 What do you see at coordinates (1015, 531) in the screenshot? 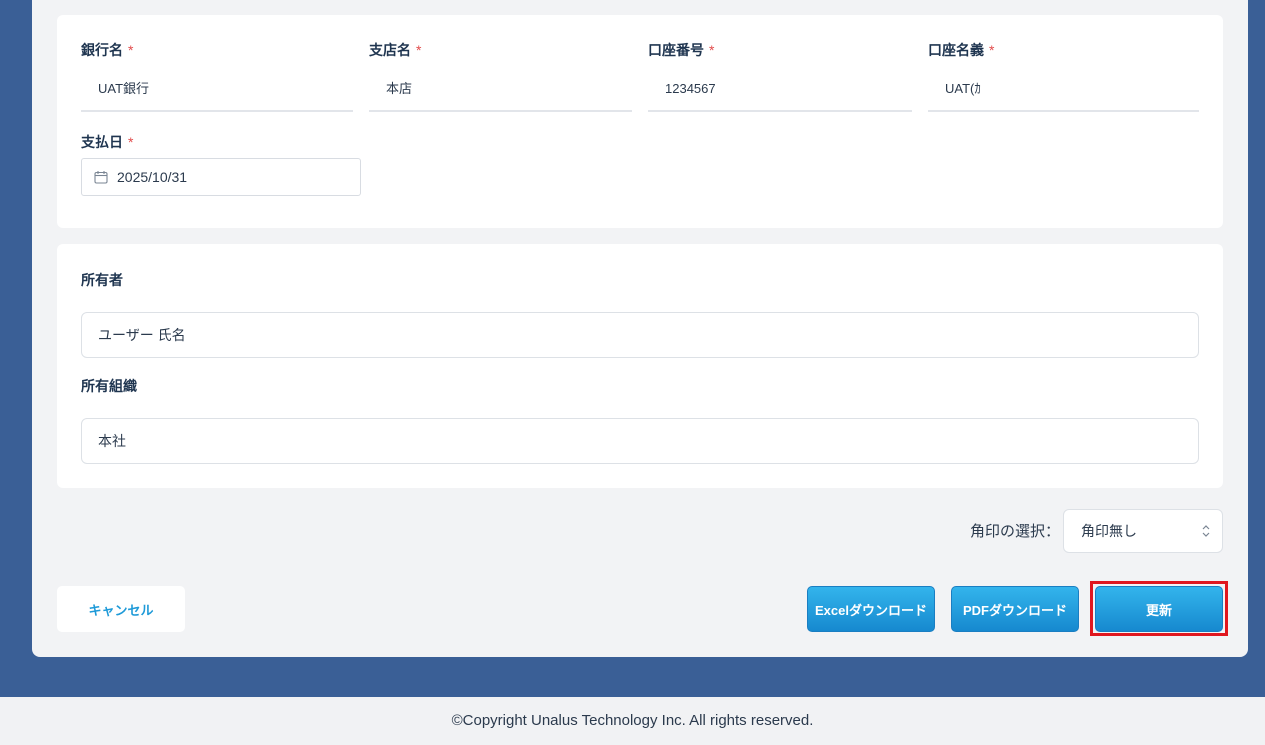
I see `stamp-select-label: 角印の選択：` at bounding box center [1015, 531].